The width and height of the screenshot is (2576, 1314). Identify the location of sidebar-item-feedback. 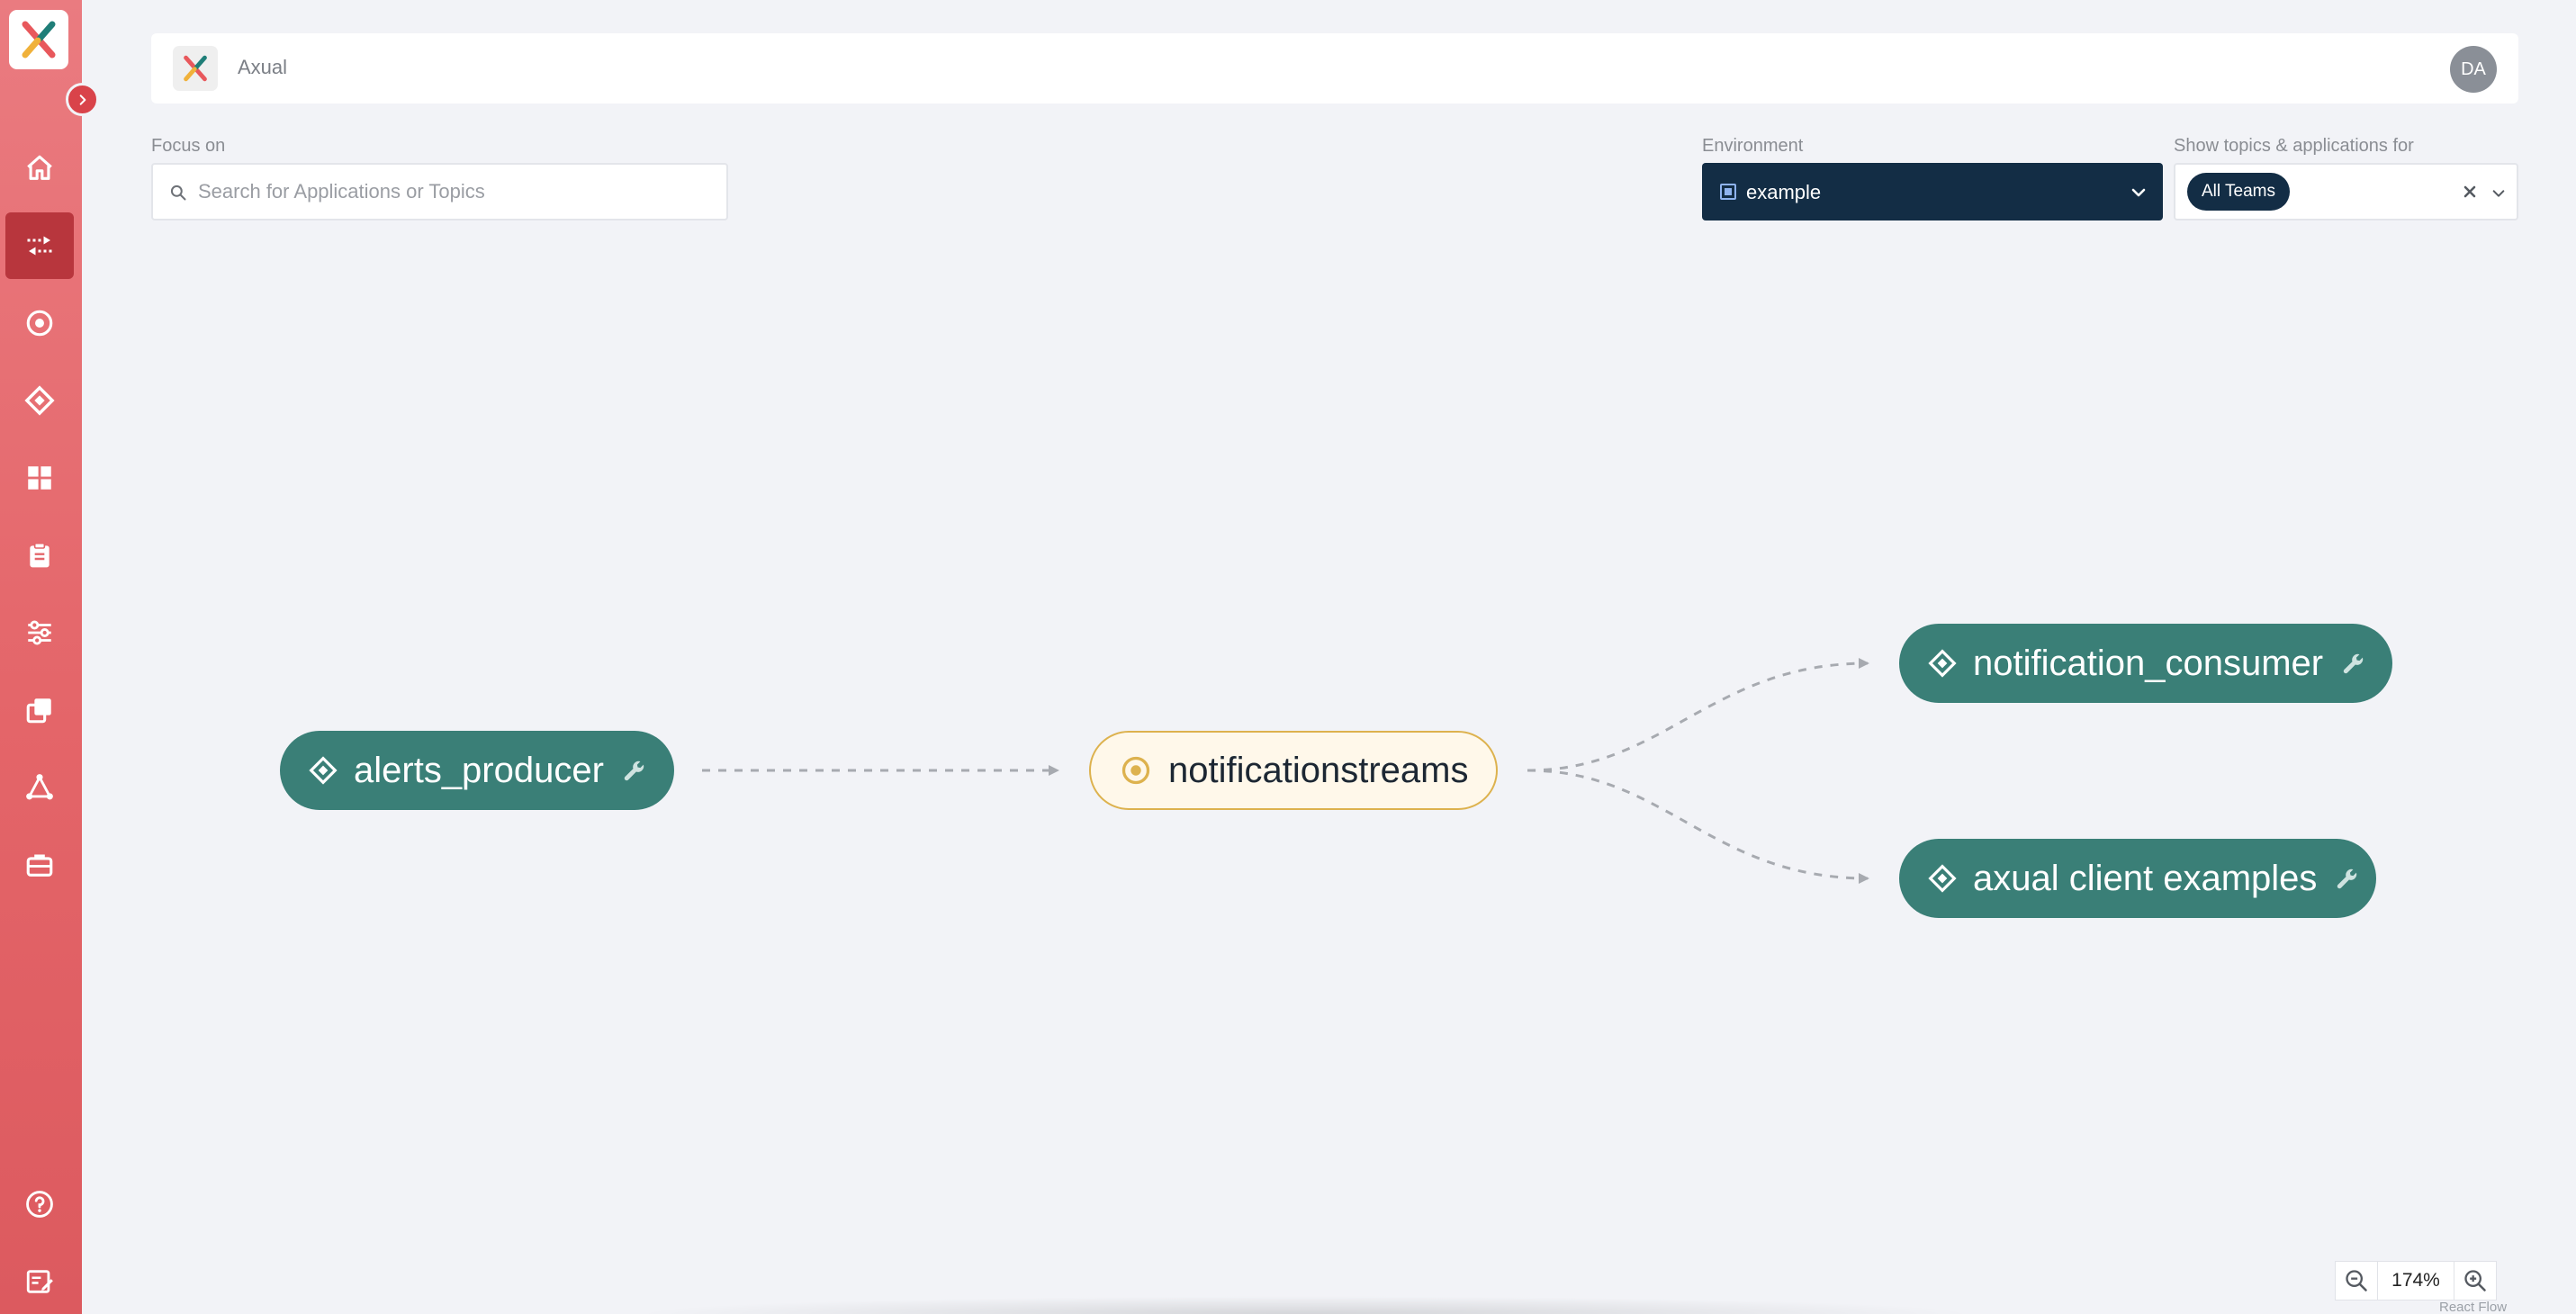
(39, 1281).